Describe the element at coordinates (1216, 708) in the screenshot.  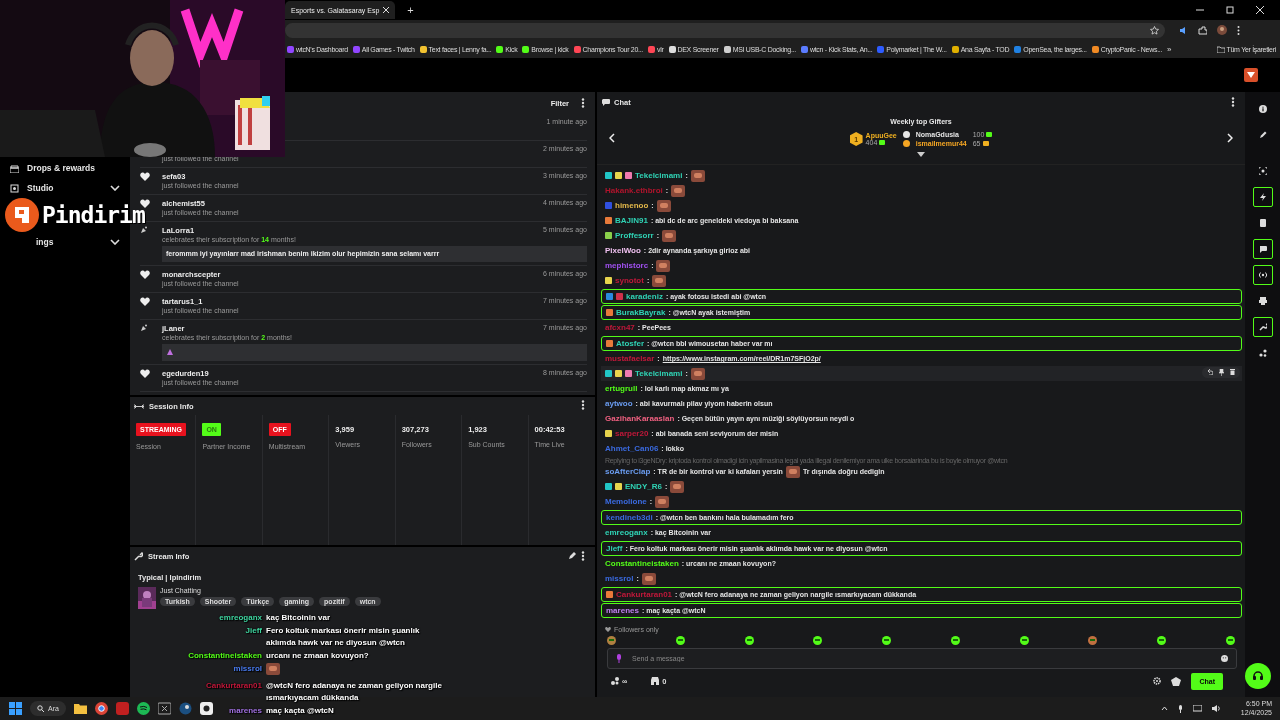
I see `volume-icon` at that location.